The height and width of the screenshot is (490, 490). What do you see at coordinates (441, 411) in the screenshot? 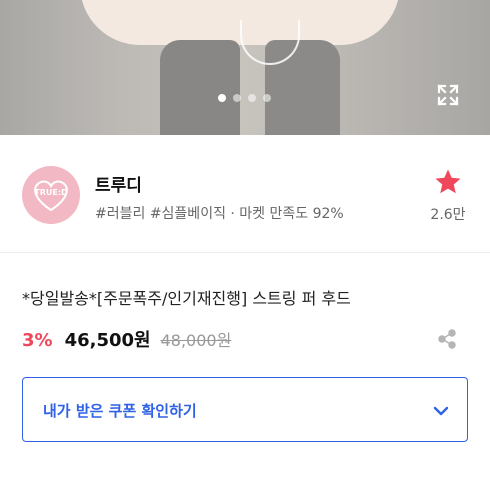
I see `chevron-down-icon` at bounding box center [441, 411].